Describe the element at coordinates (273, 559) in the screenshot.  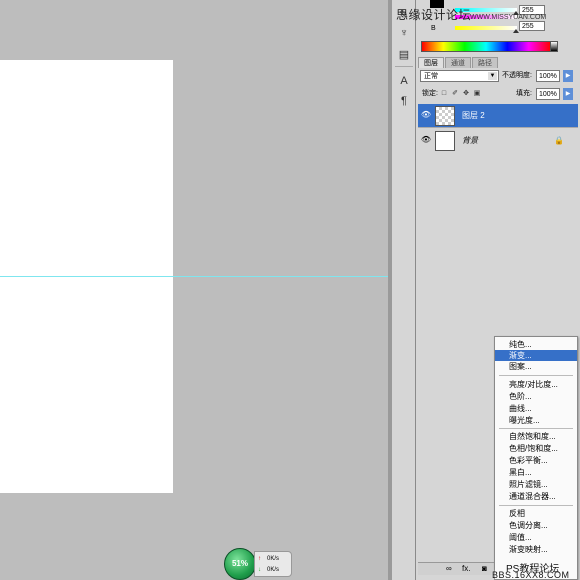
I see `upload-speed: 0K/s` at that location.